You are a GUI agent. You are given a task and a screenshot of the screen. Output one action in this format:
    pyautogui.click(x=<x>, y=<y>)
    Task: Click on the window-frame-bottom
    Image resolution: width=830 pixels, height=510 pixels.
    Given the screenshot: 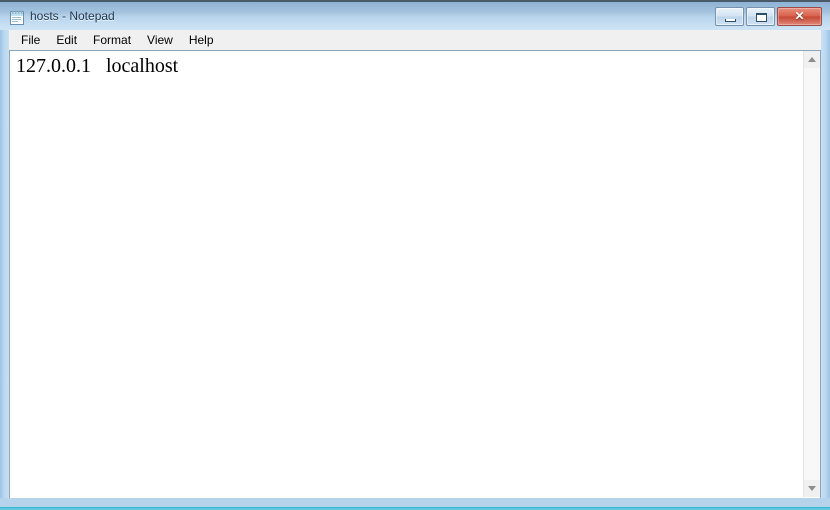 What is the action you would take?
    pyautogui.click(x=415, y=502)
    